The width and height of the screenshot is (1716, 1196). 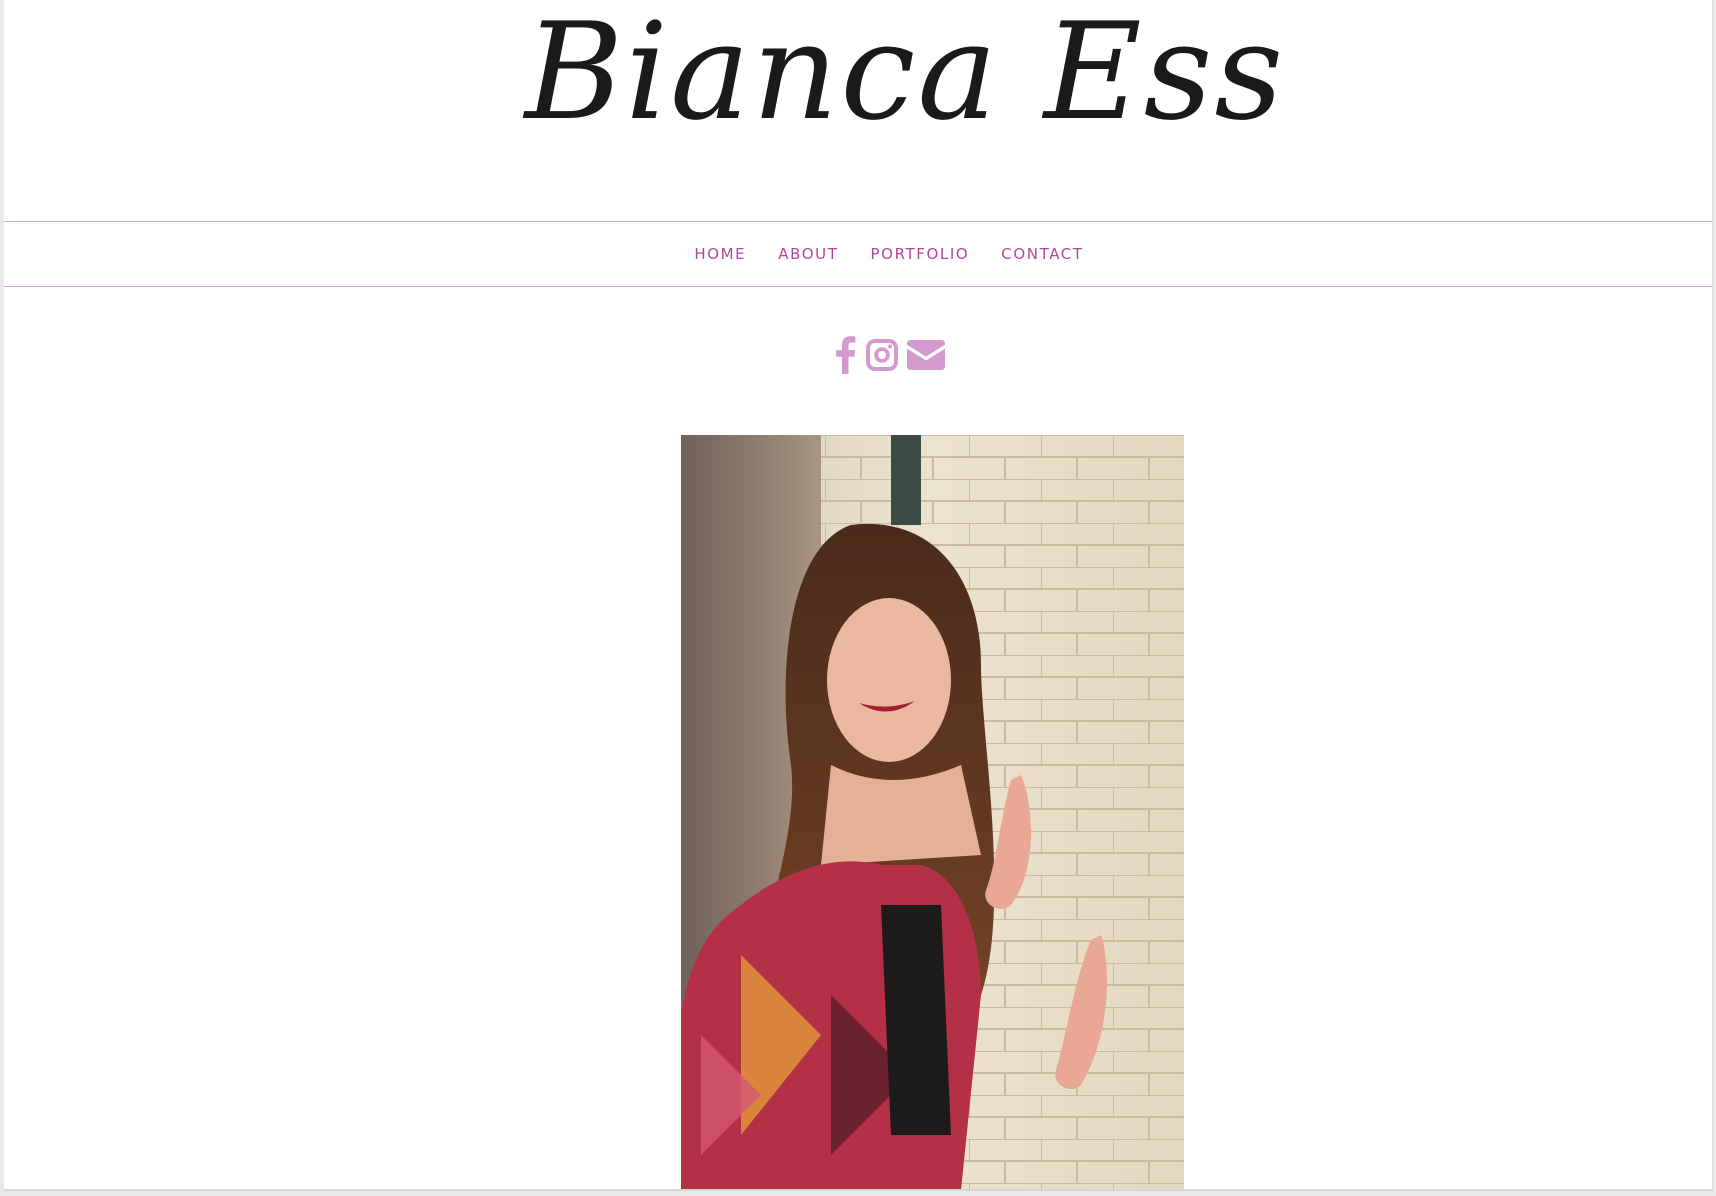 I want to click on facebook-icon, so click(x=845, y=355).